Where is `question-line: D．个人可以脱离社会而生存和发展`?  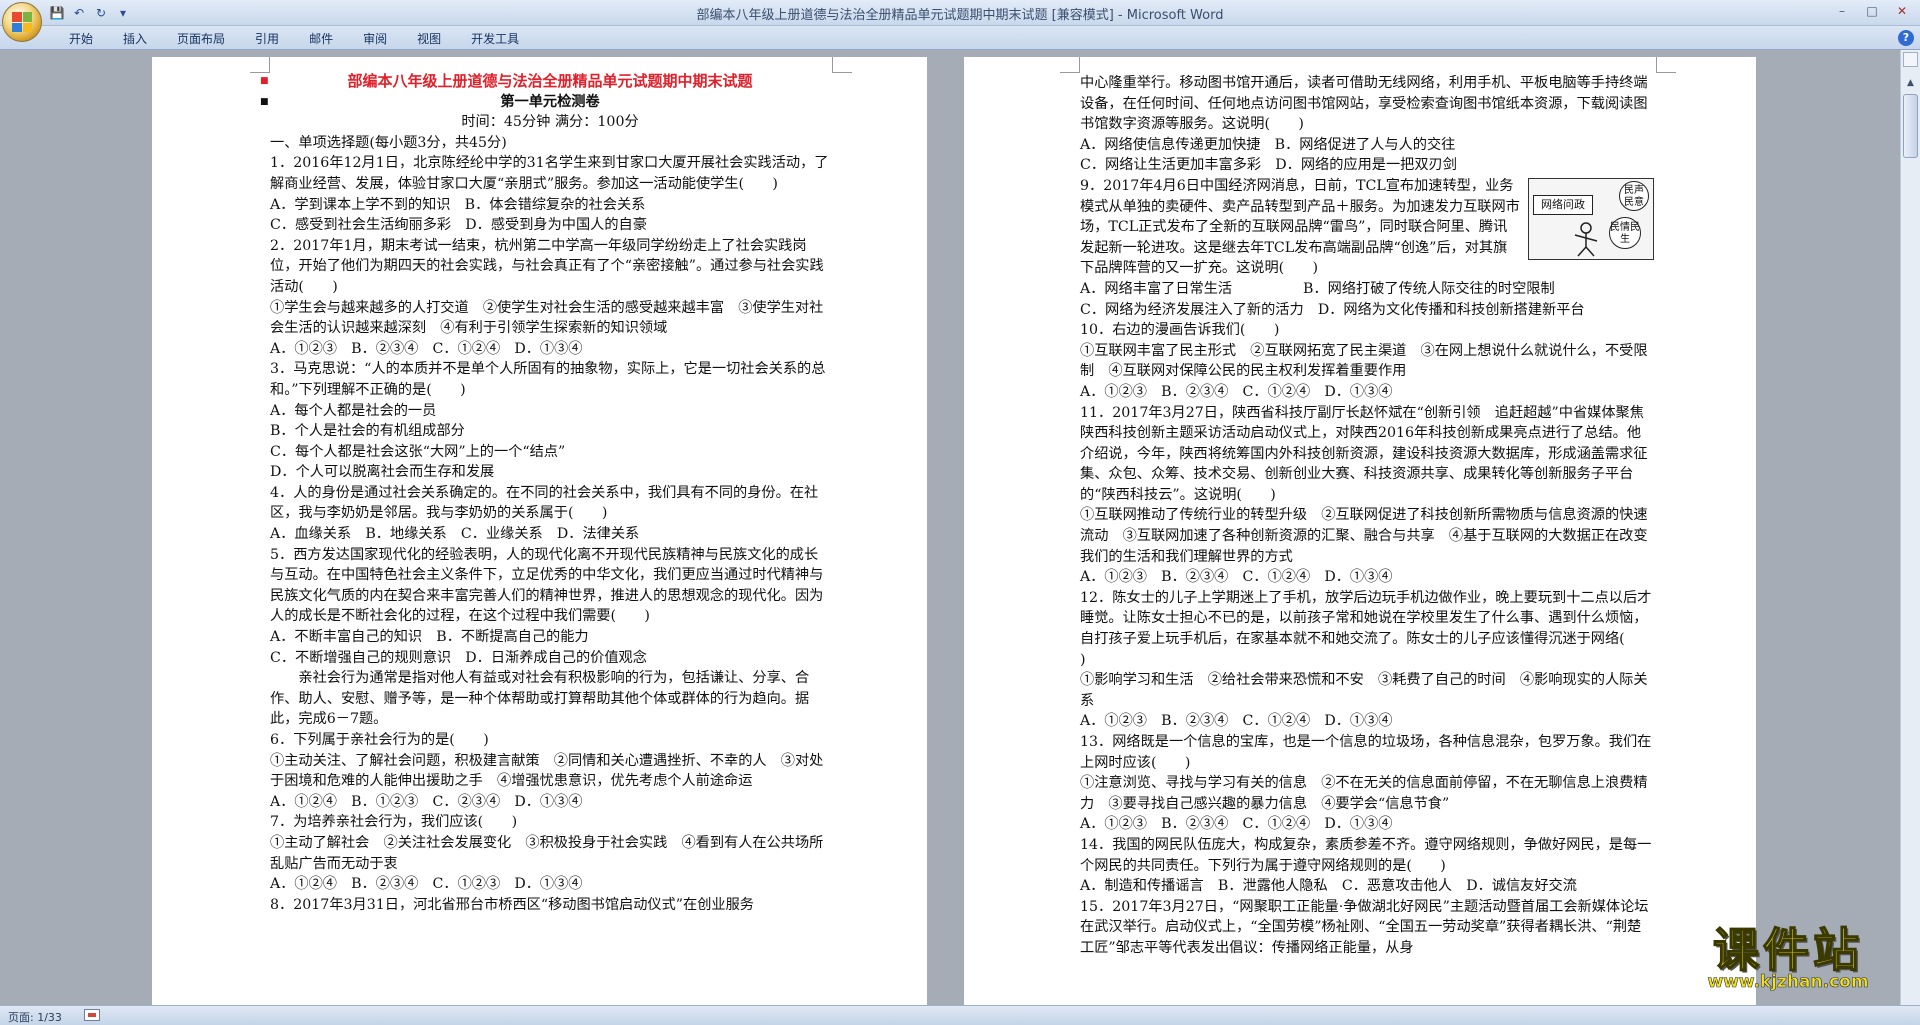
question-line: D．个人可以脱离社会而生存和发展 is located at coordinates (382, 472).